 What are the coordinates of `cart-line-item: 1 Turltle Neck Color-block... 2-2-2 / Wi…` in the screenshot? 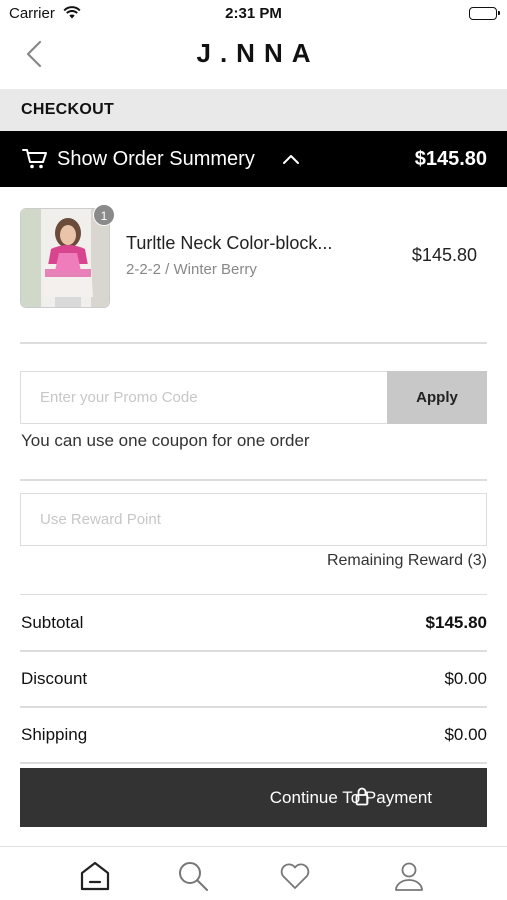 It's located at (253, 257).